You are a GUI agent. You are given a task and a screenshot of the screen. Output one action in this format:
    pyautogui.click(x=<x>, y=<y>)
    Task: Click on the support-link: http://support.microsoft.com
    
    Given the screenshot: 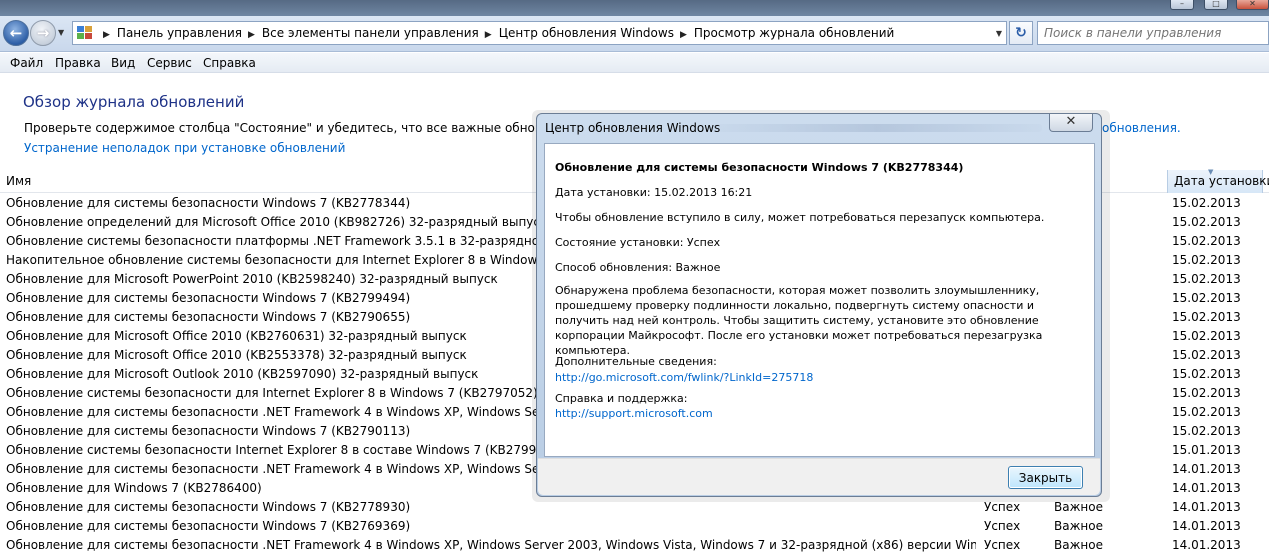 What is the action you would take?
    pyautogui.click(x=634, y=413)
    